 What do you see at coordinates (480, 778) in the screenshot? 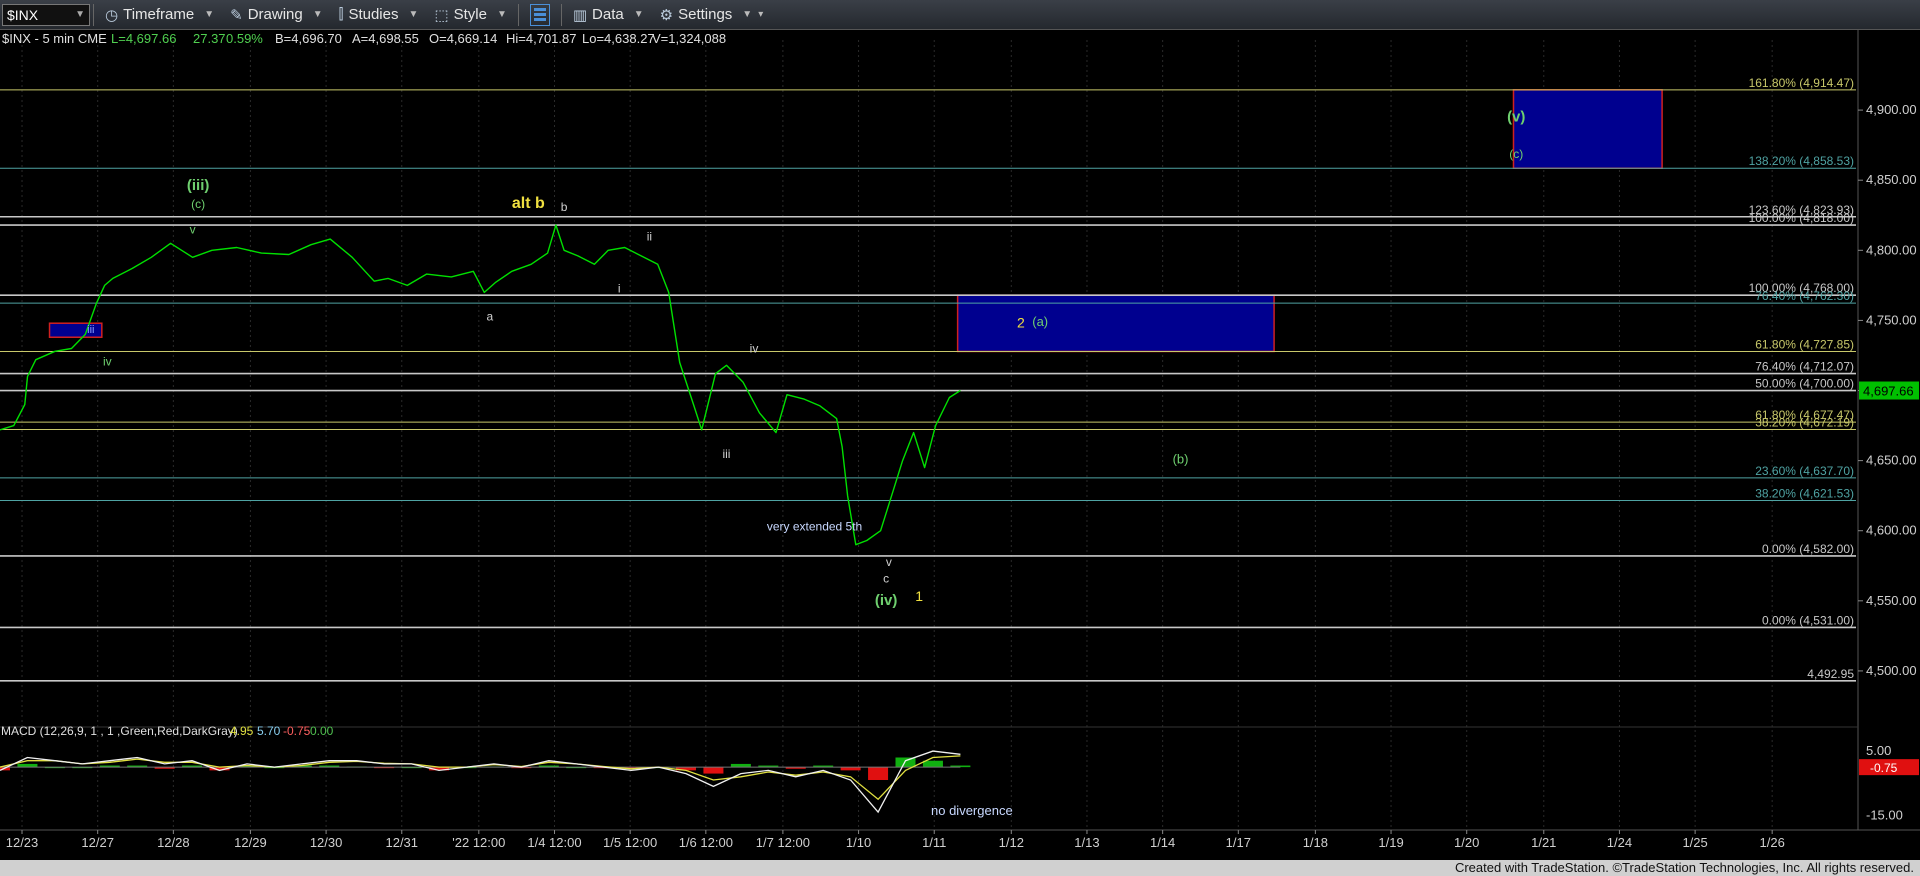
I see `macd-signal-line` at bounding box center [480, 778].